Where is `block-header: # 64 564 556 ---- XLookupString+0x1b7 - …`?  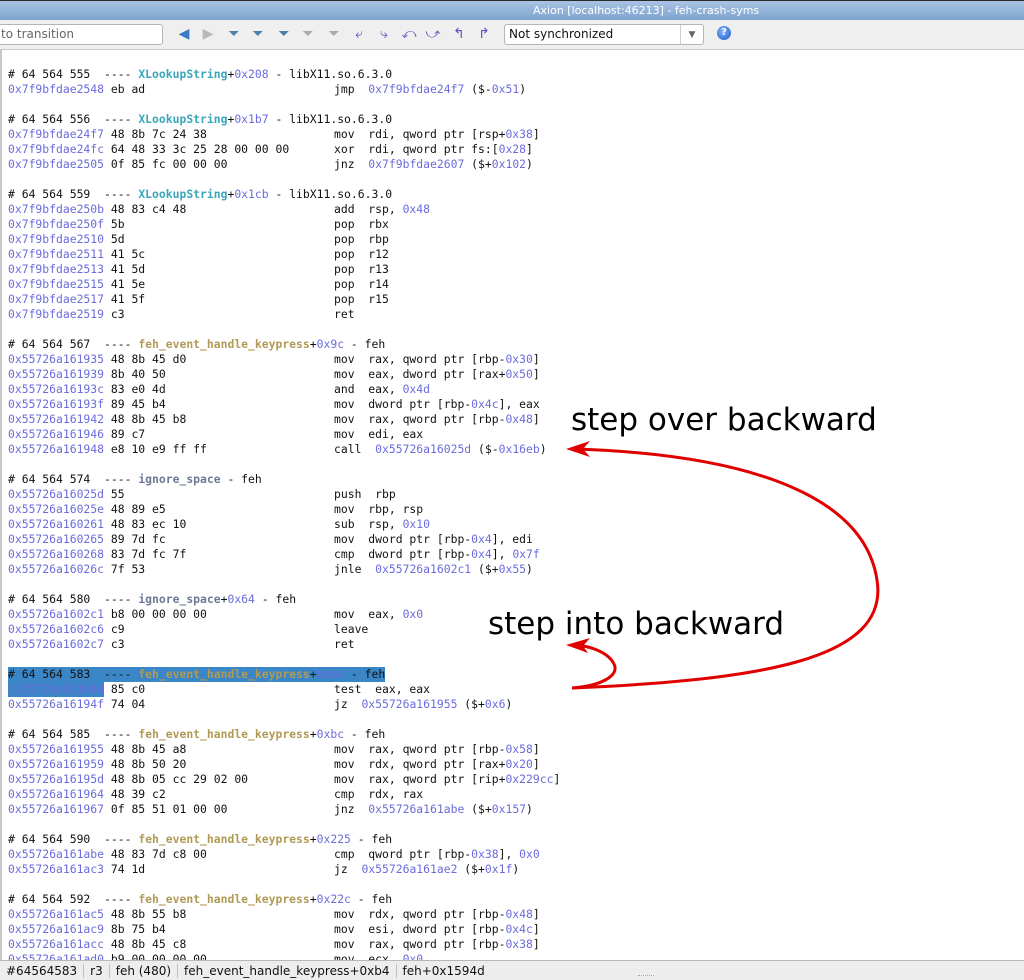
block-header: # 64 564 556 ---- XLookupString+0x1b7 - … is located at coordinates (200, 119).